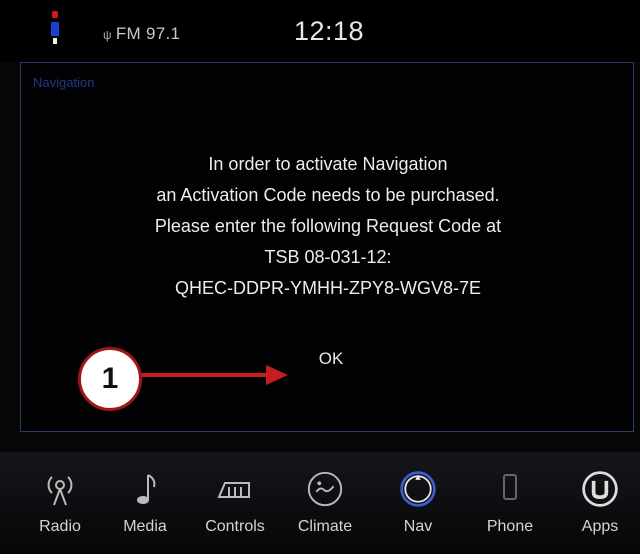 This screenshot has width=640, height=554. I want to click on nav-item-climate: Climate, so click(325, 503).